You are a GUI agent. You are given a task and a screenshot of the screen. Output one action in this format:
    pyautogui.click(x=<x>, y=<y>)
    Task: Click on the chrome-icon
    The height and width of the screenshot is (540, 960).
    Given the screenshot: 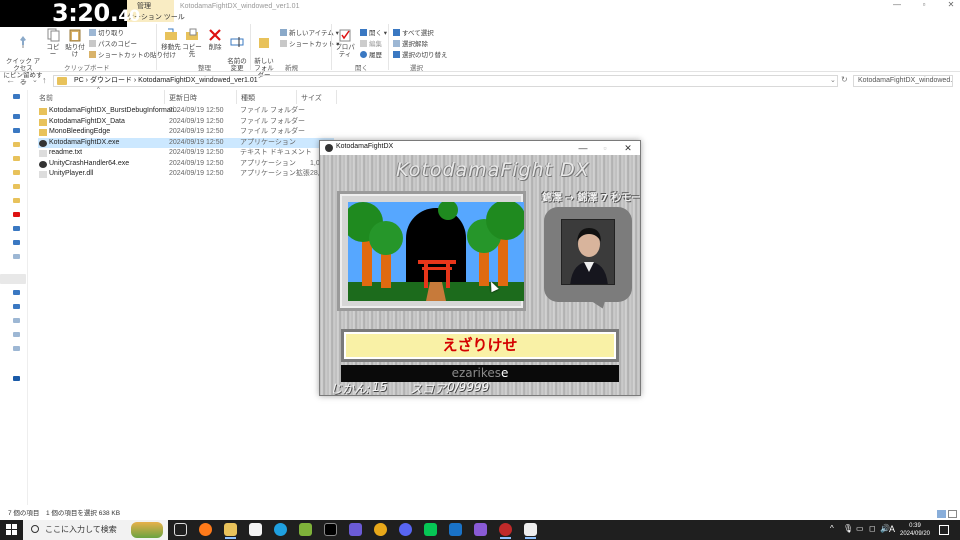 What is the action you would take?
    pyautogui.click(x=380, y=529)
    